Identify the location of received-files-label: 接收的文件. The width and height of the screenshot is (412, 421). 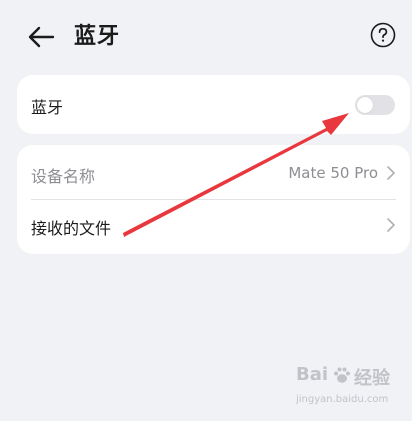
(71, 228).